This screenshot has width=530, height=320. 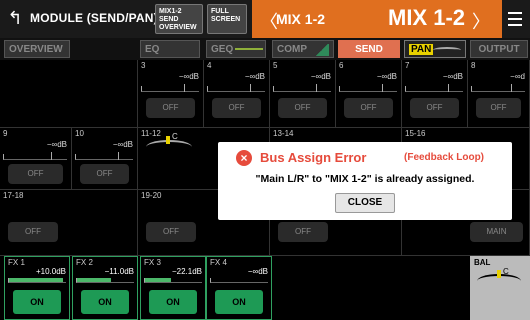 I want to click on channel-cell: 9 −∞dB OFF, so click(x=36, y=159).